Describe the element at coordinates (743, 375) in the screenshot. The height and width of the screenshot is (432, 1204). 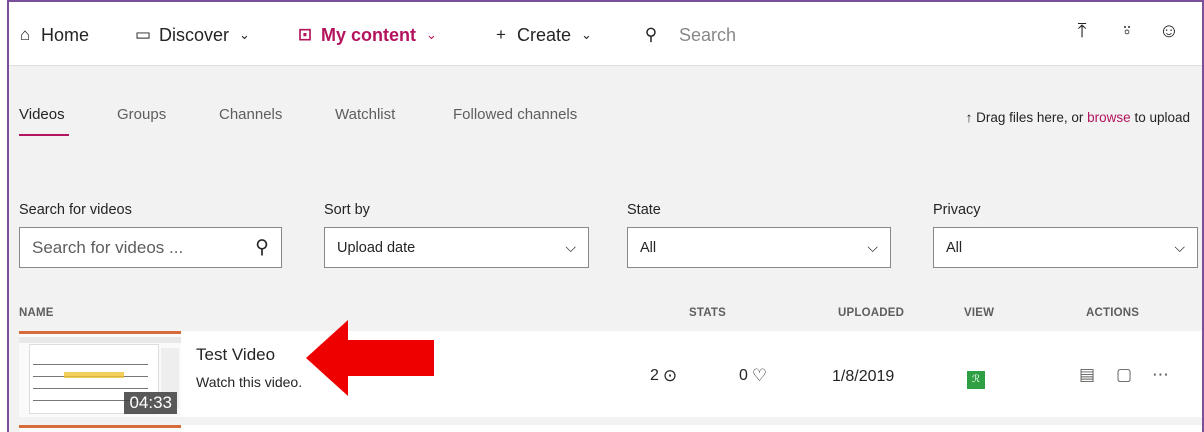
I see `likes-count: 0` at that location.